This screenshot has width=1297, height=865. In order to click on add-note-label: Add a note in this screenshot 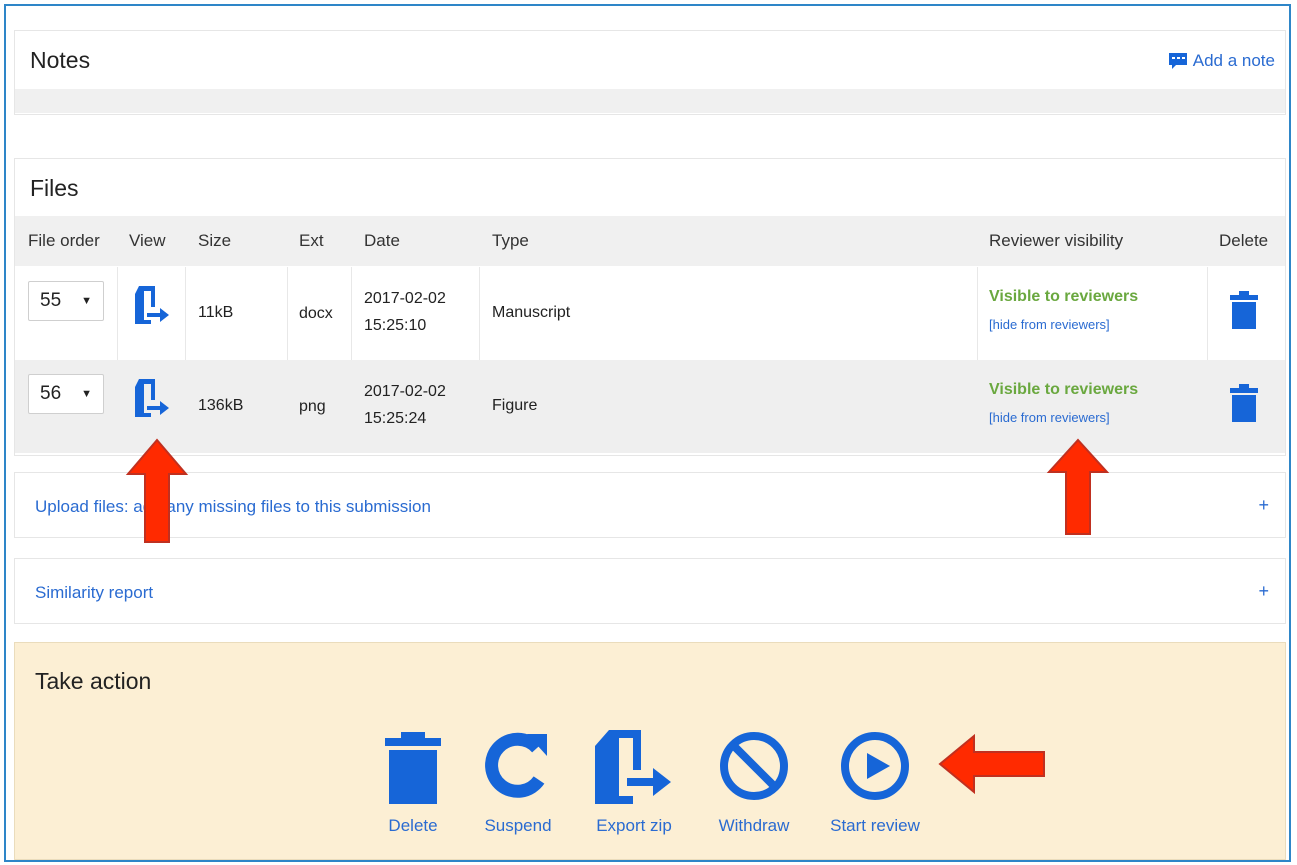, I will do `click(1233, 60)`.